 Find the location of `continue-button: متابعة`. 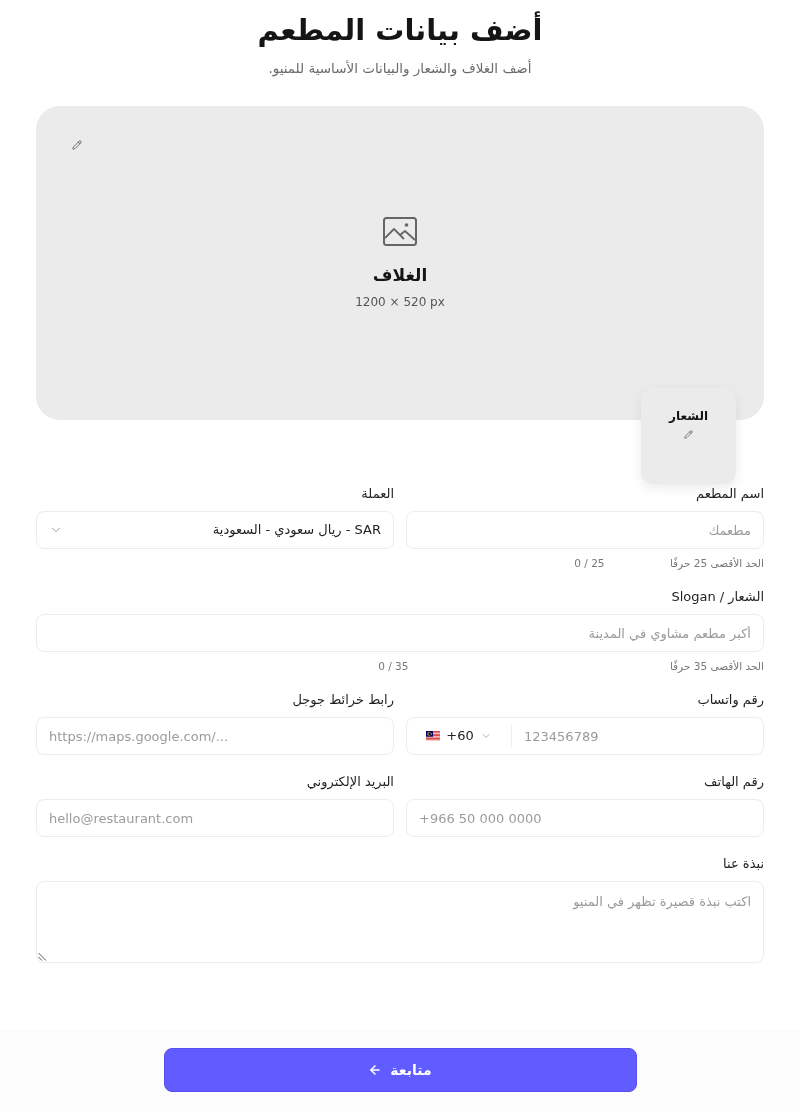

continue-button: متابعة is located at coordinates (400, 1070).